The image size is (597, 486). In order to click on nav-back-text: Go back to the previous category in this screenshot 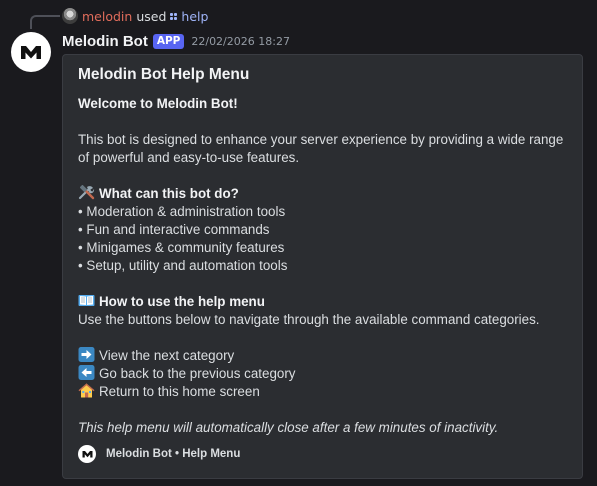, I will do `click(197, 373)`.